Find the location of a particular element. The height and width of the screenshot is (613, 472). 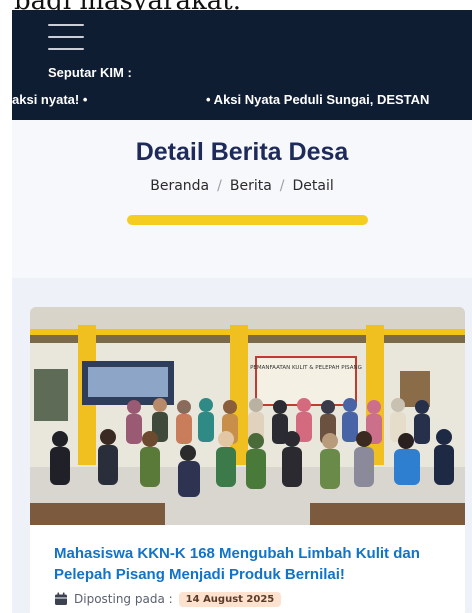

calendar-icon is located at coordinates (61, 598).